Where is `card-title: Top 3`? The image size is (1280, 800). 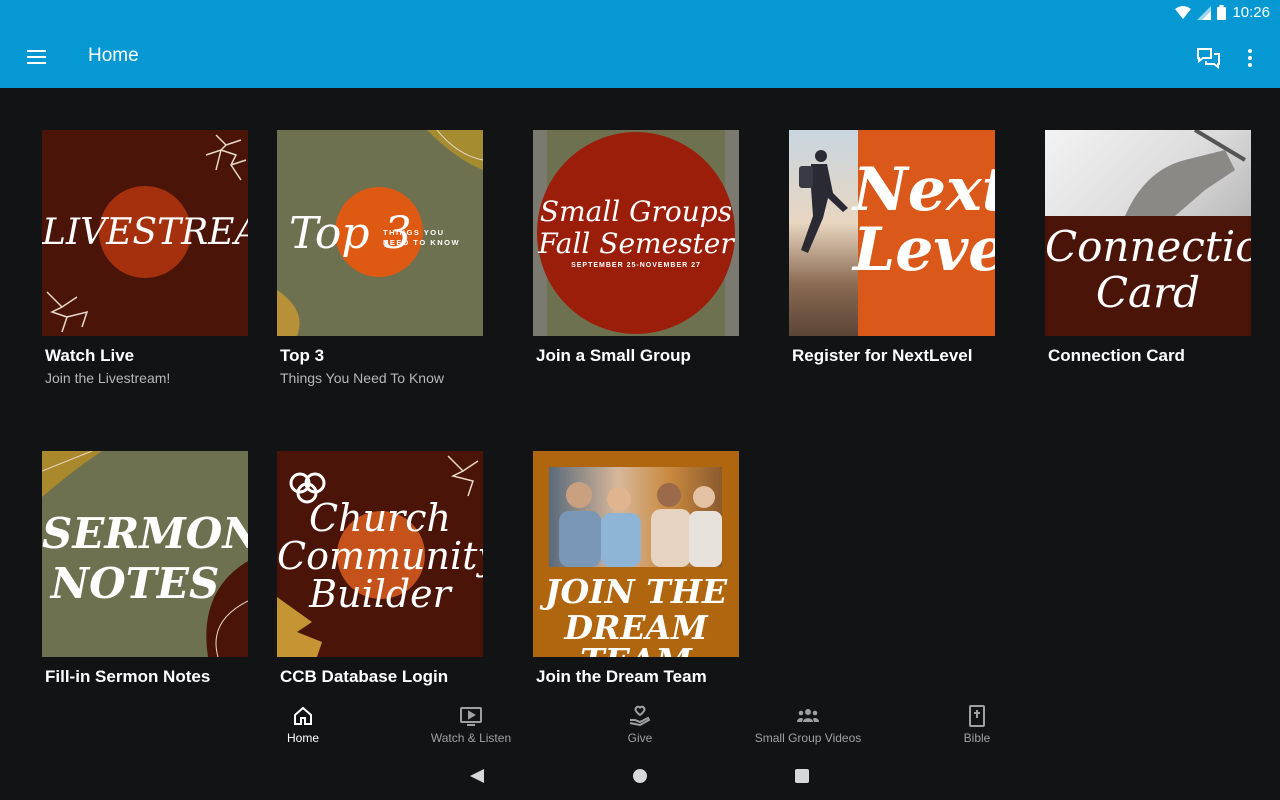 card-title: Top 3 is located at coordinates (302, 355).